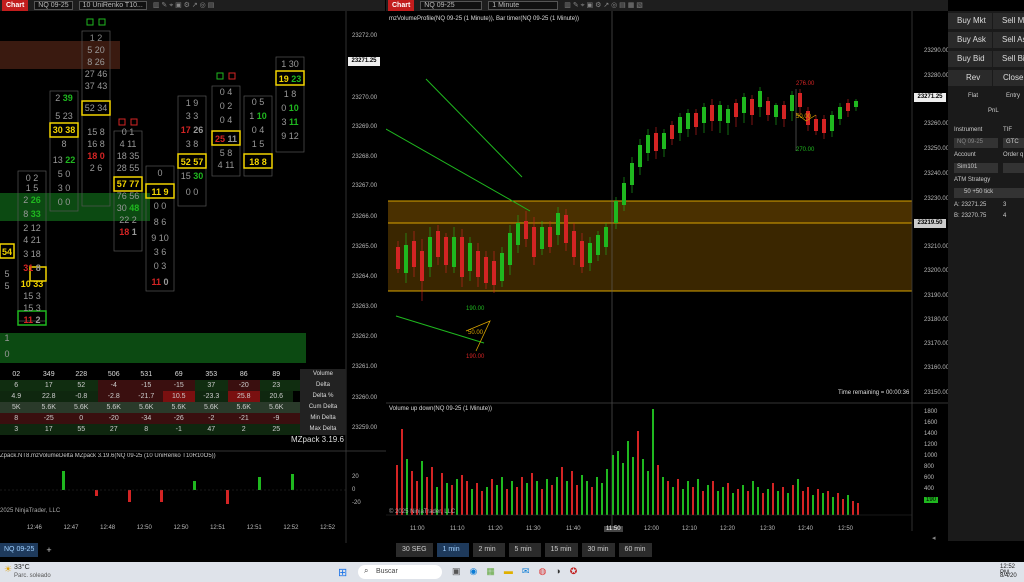  What do you see at coordinates (526, 571) in the screenshot?
I see `mail-icon: ✉` at bounding box center [526, 571].